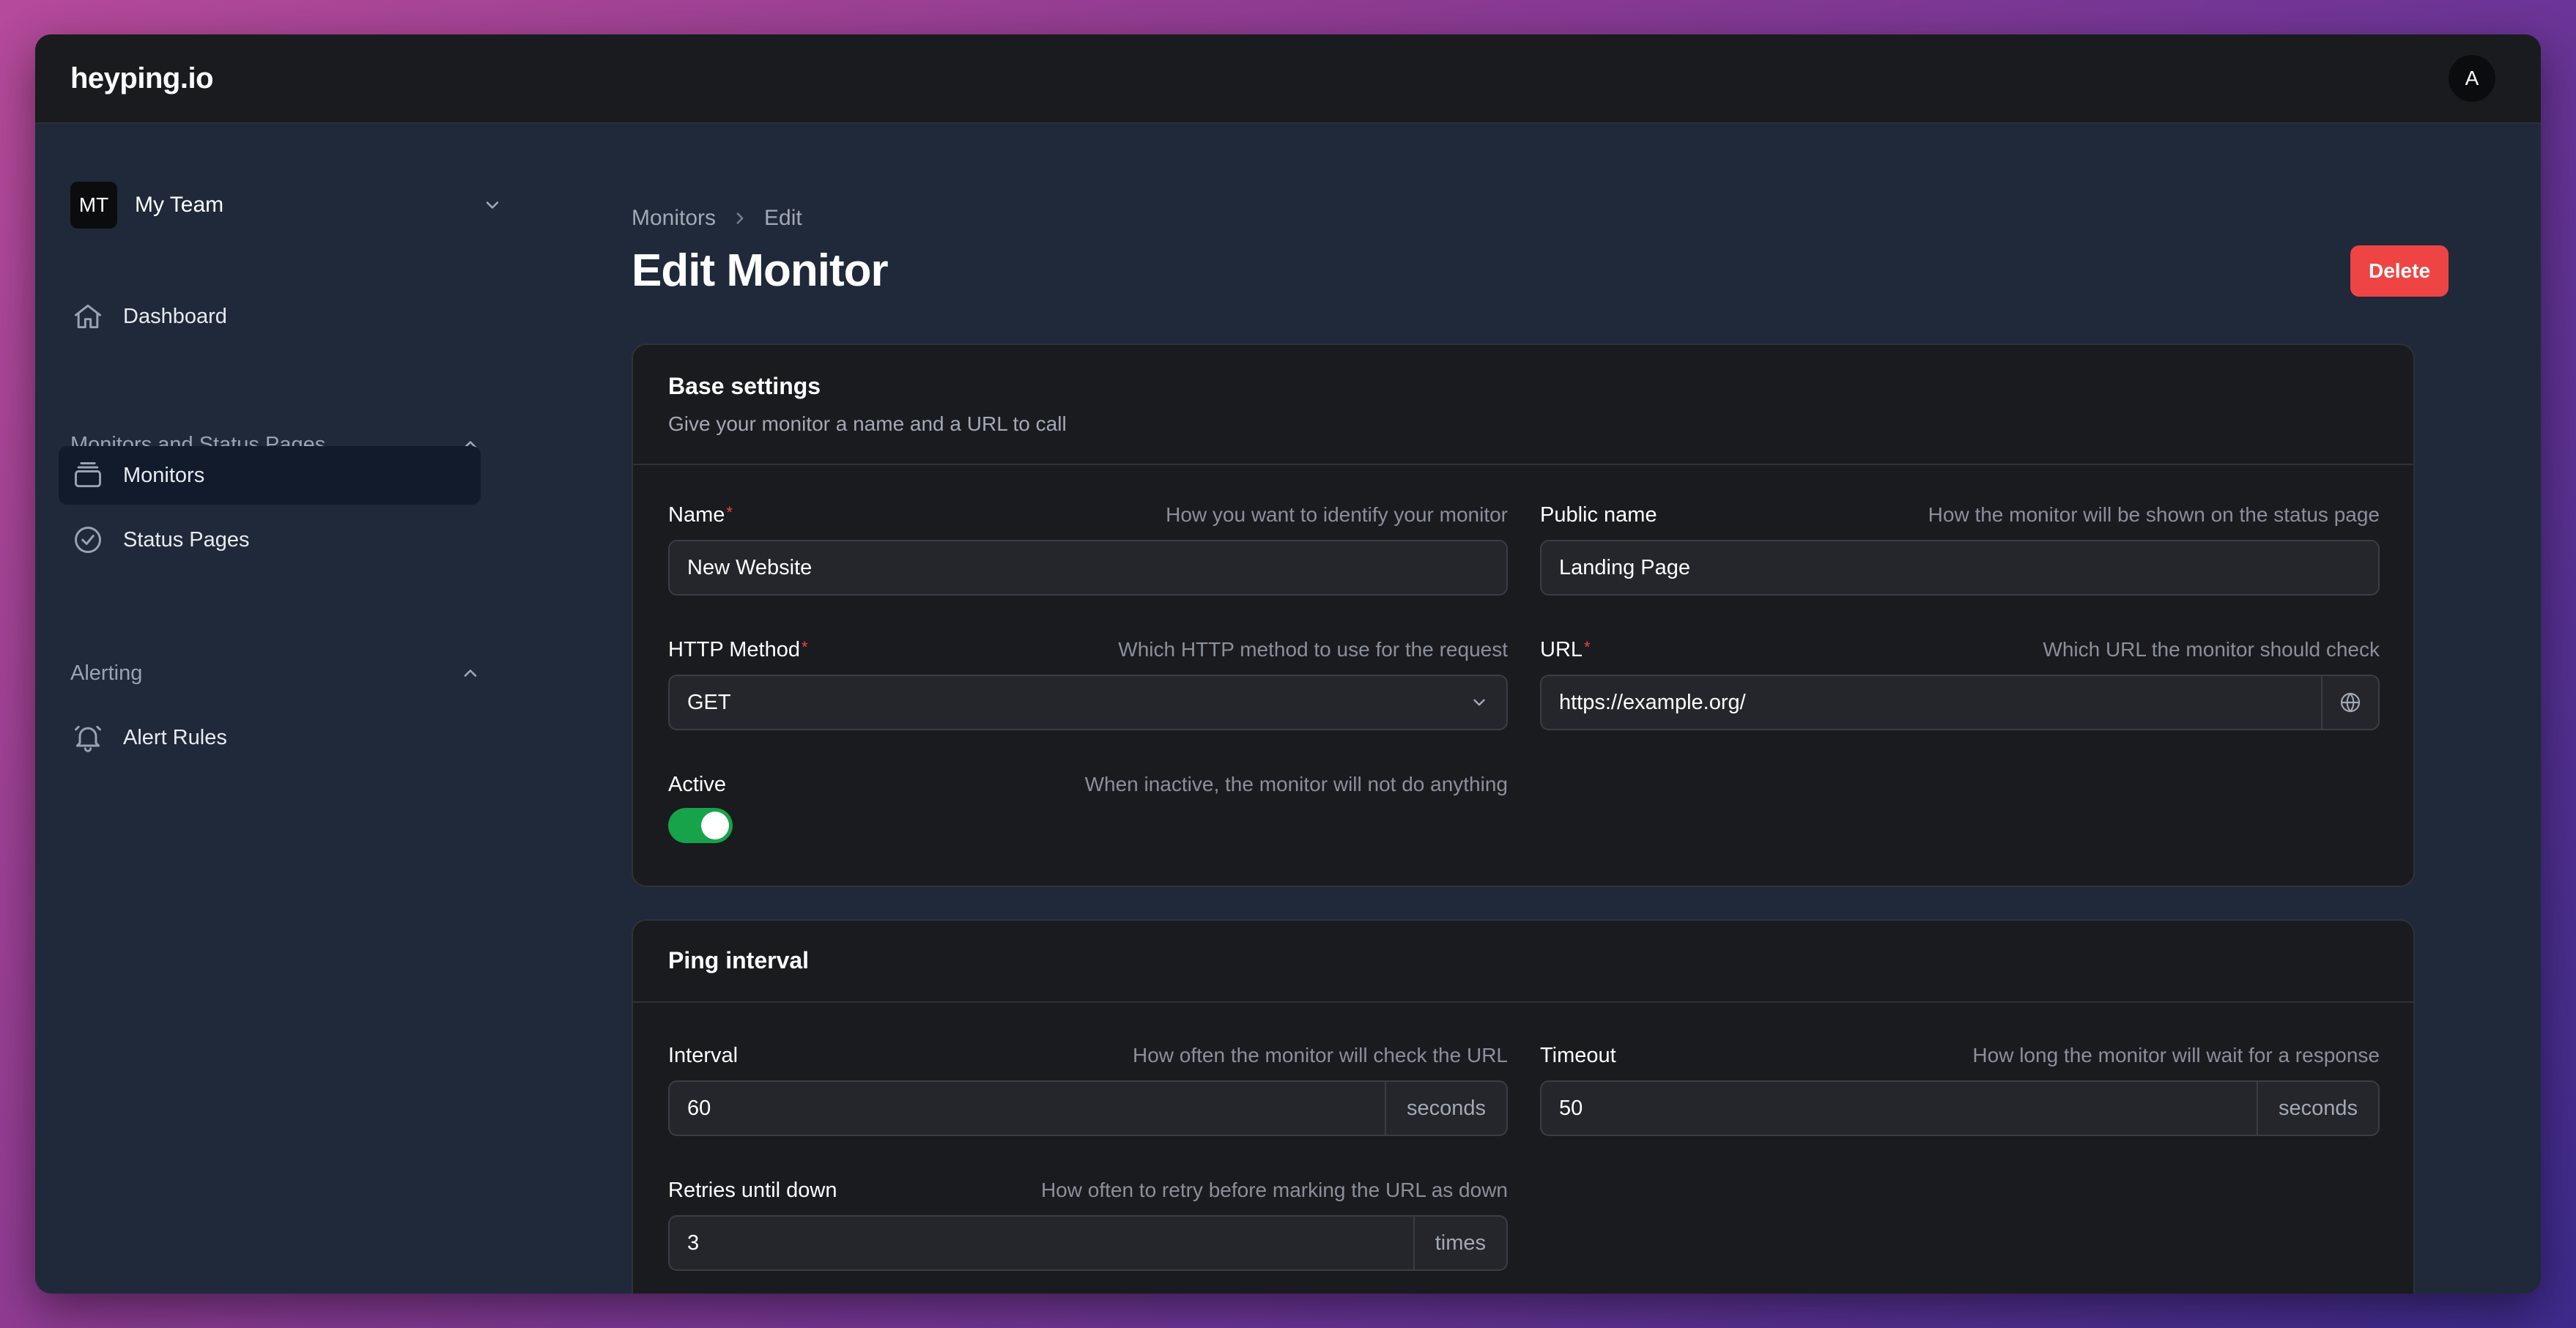  What do you see at coordinates (93, 205) in the screenshot?
I see `team-badge: MT` at bounding box center [93, 205].